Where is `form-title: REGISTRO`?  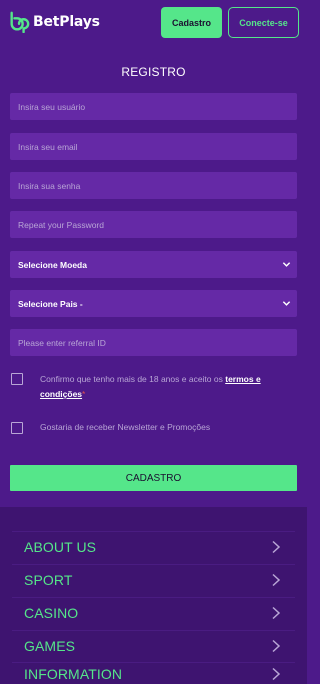 form-title: REGISTRO is located at coordinates (153, 72).